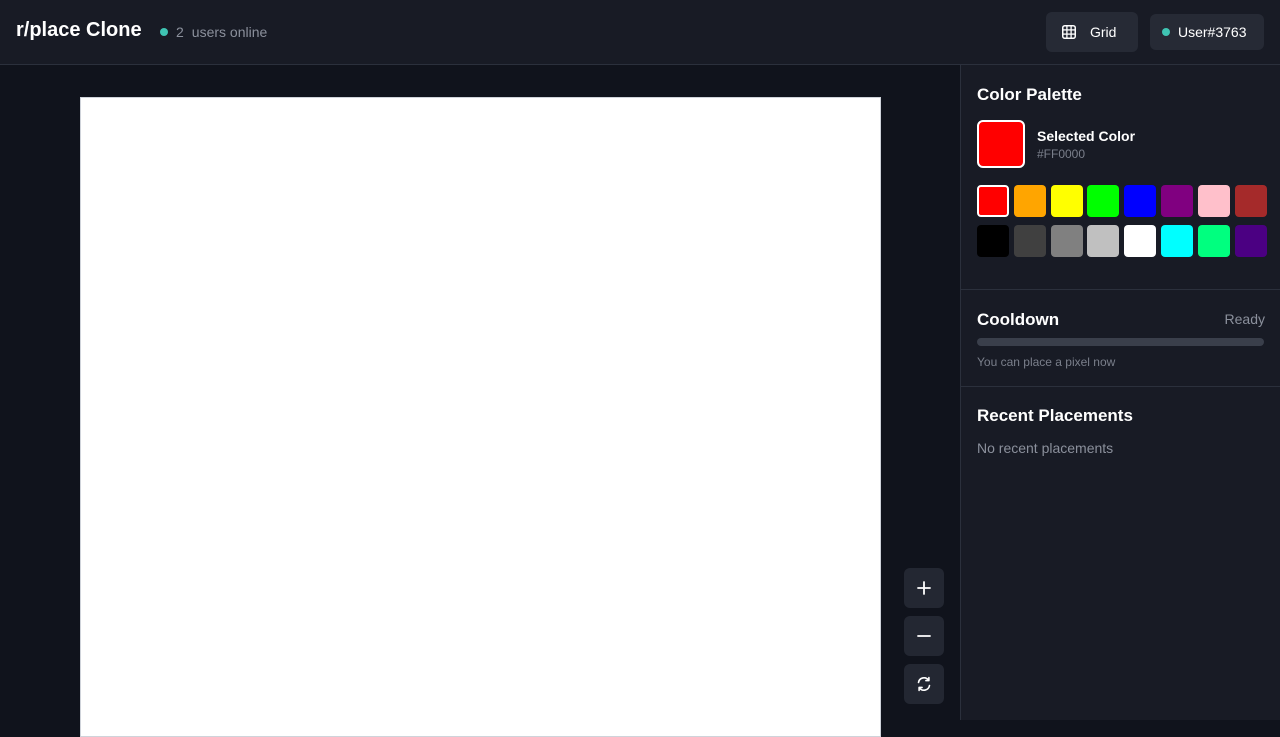 The image size is (1280, 737). I want to click on zoom-in-button, so click(924, 588).